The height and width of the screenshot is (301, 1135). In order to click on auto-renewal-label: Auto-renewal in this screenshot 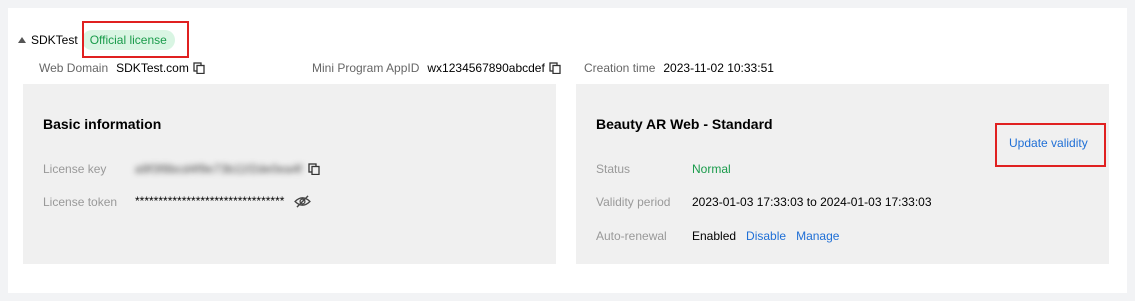, I will do `click(631, 236)`.